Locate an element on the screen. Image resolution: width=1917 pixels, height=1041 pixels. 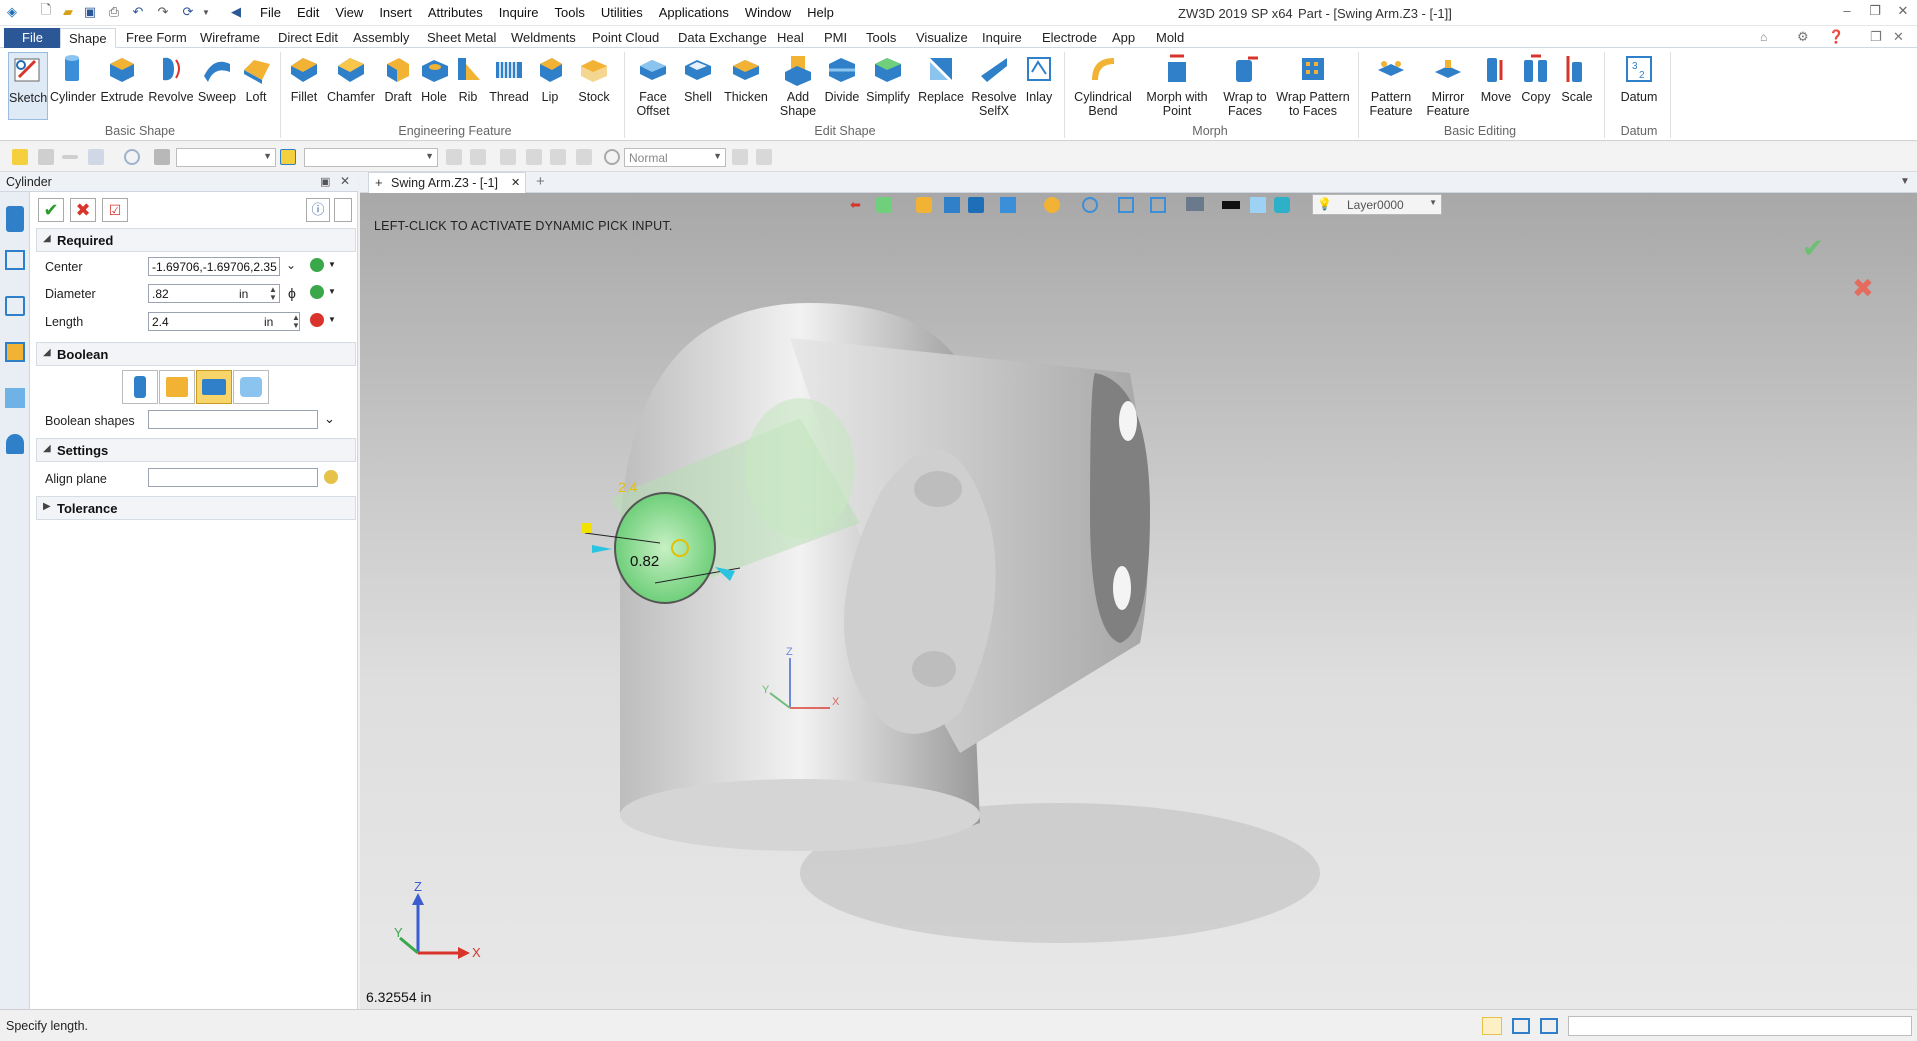
boolean-intersect-button is located at coordinates (251, 387).